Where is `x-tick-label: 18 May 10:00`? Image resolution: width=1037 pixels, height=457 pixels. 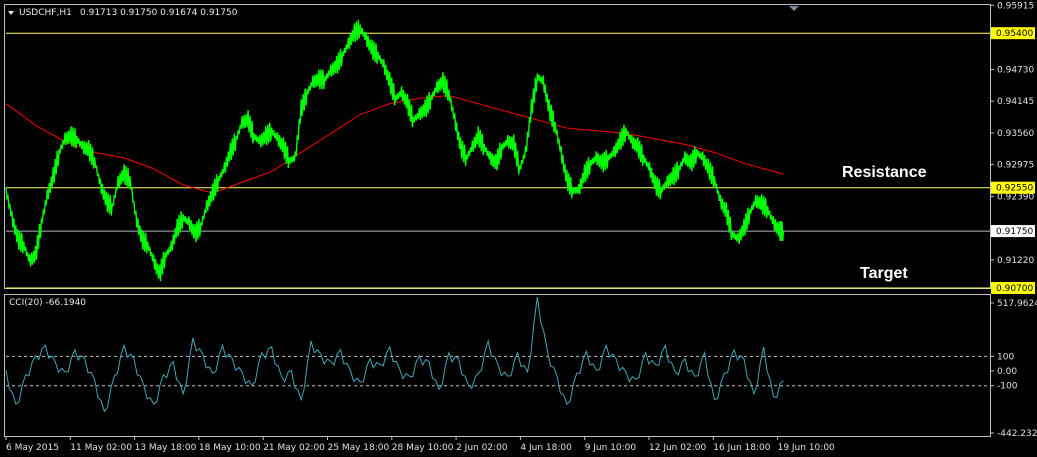
x-tick-label: 18 May 10:00 is located at coordinates (230, 448).